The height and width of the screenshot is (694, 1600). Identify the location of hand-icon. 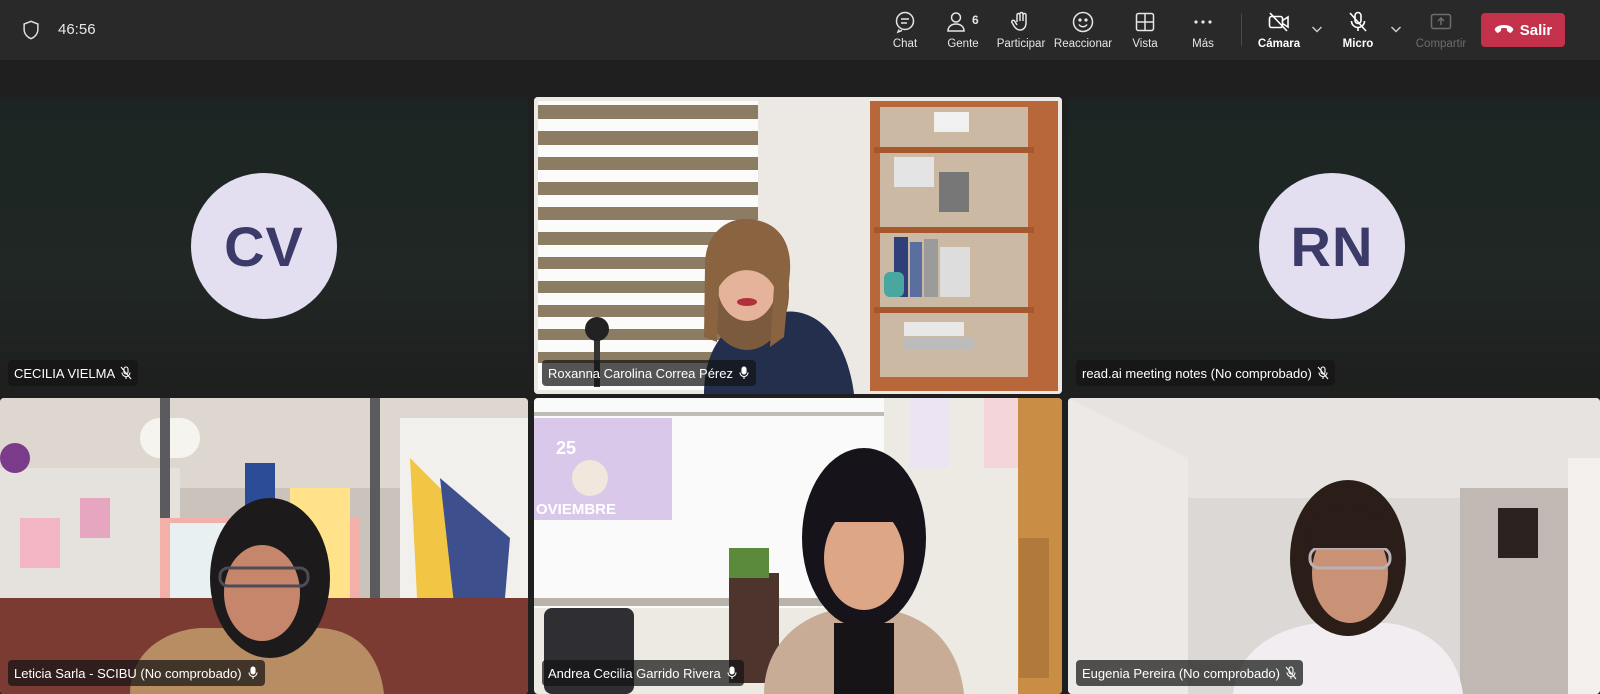
(1019, 21).